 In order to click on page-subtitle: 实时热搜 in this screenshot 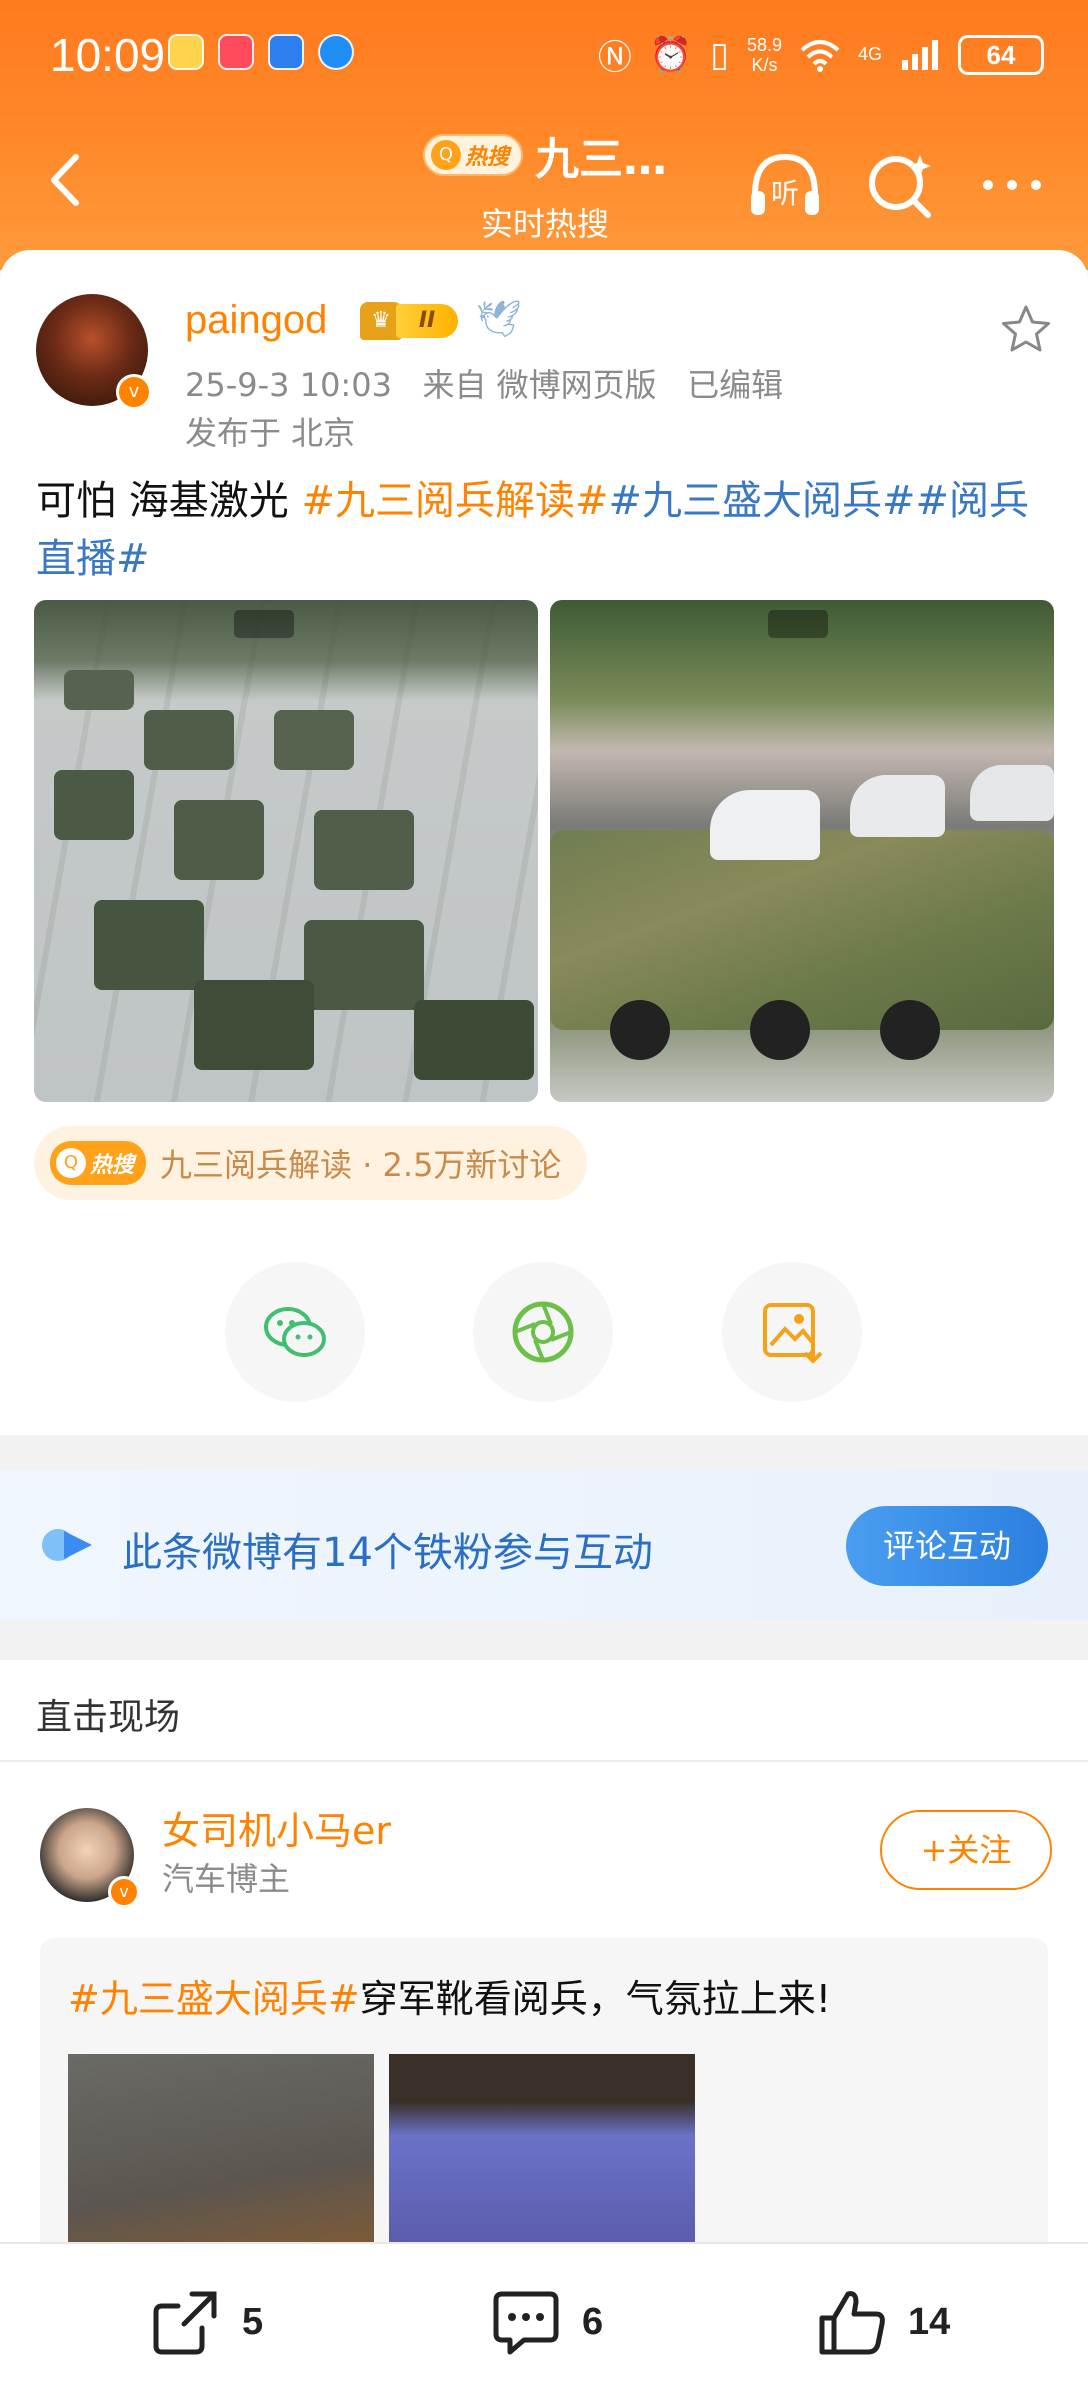, I will do `click(544, 224)`.